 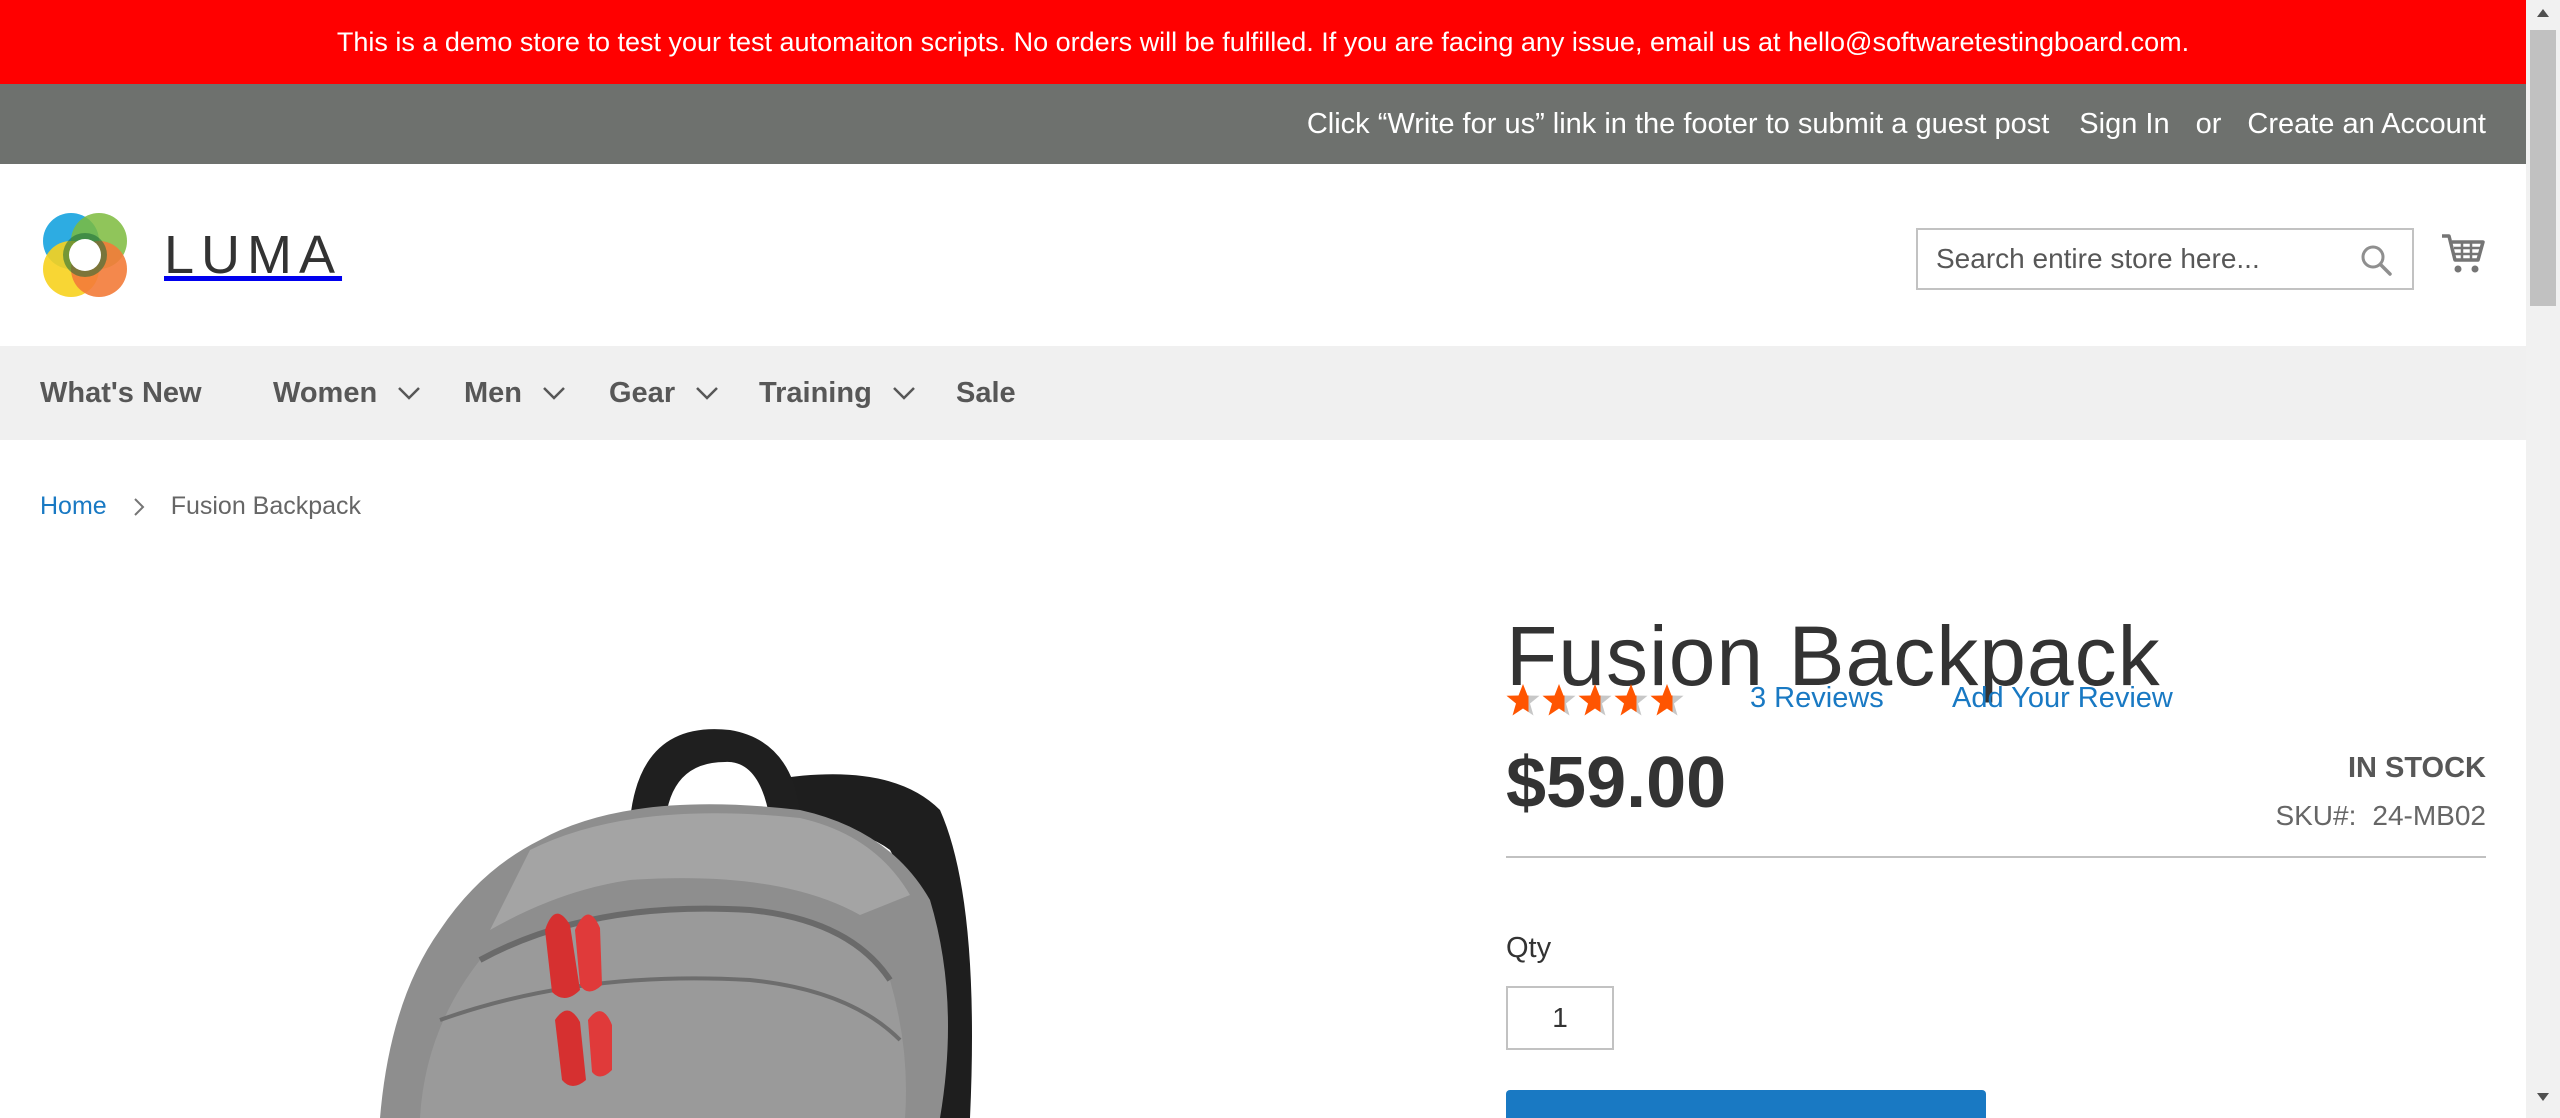 I want to click on product-price: $59.00, so click(x=1616, y=783).